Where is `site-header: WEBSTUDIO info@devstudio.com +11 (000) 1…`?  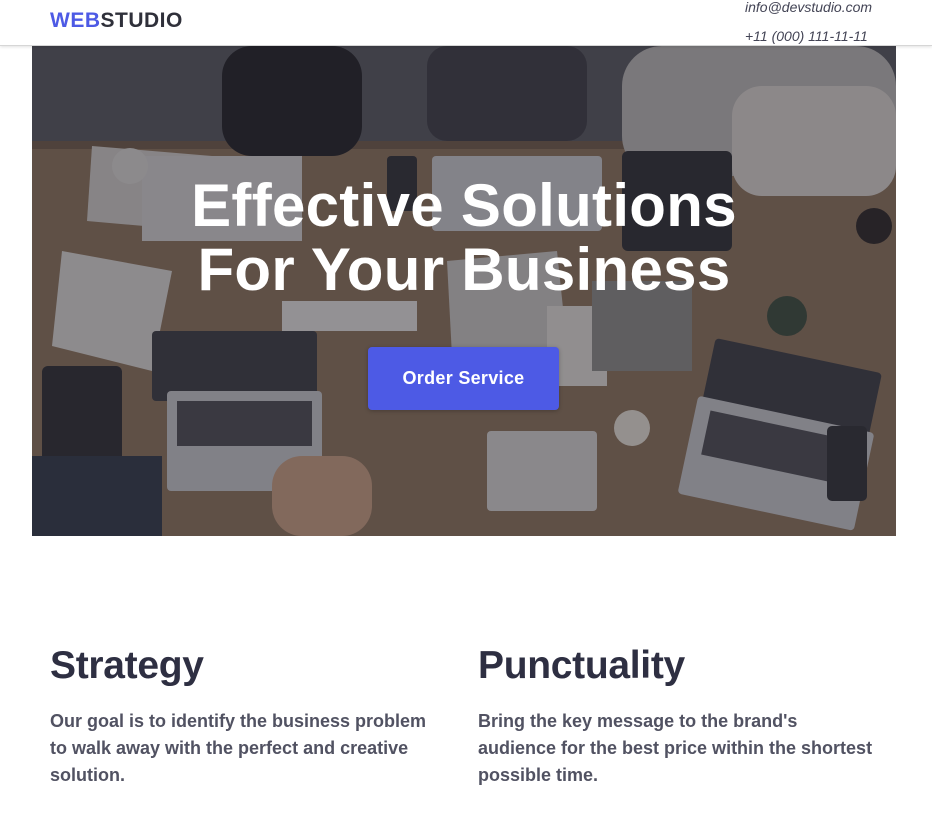 site-header: WEBSTUDIO info@devstudio.com +11 (000) 1… is located at coordinates (466, 23).